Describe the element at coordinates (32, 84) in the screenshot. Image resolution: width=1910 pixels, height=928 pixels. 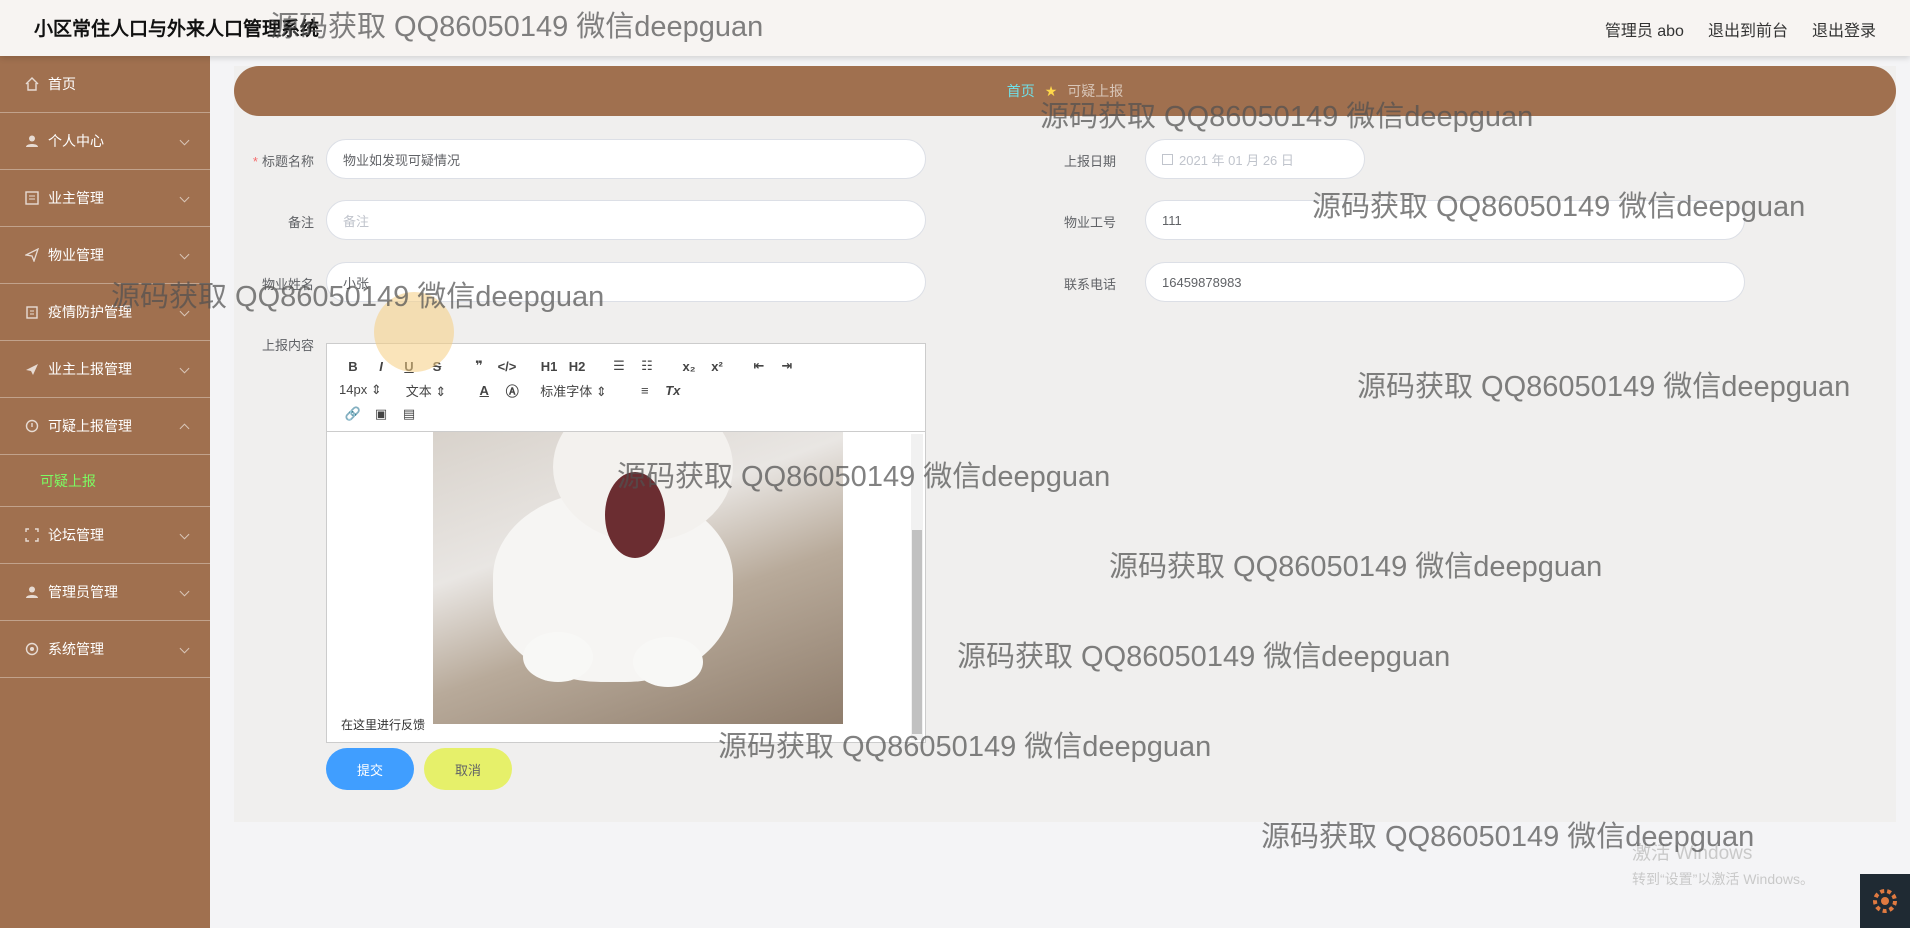
I see `home-icon` at that location.